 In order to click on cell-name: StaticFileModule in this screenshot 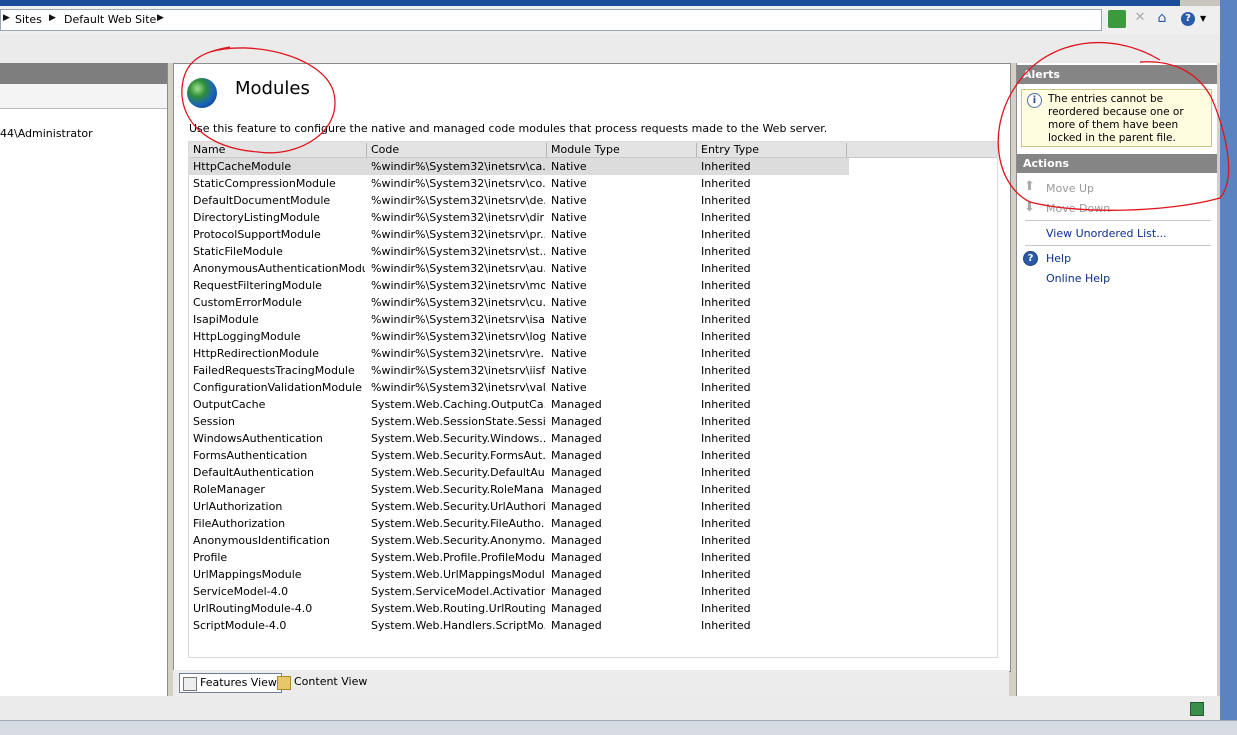, I will do `click(238, 251)`.